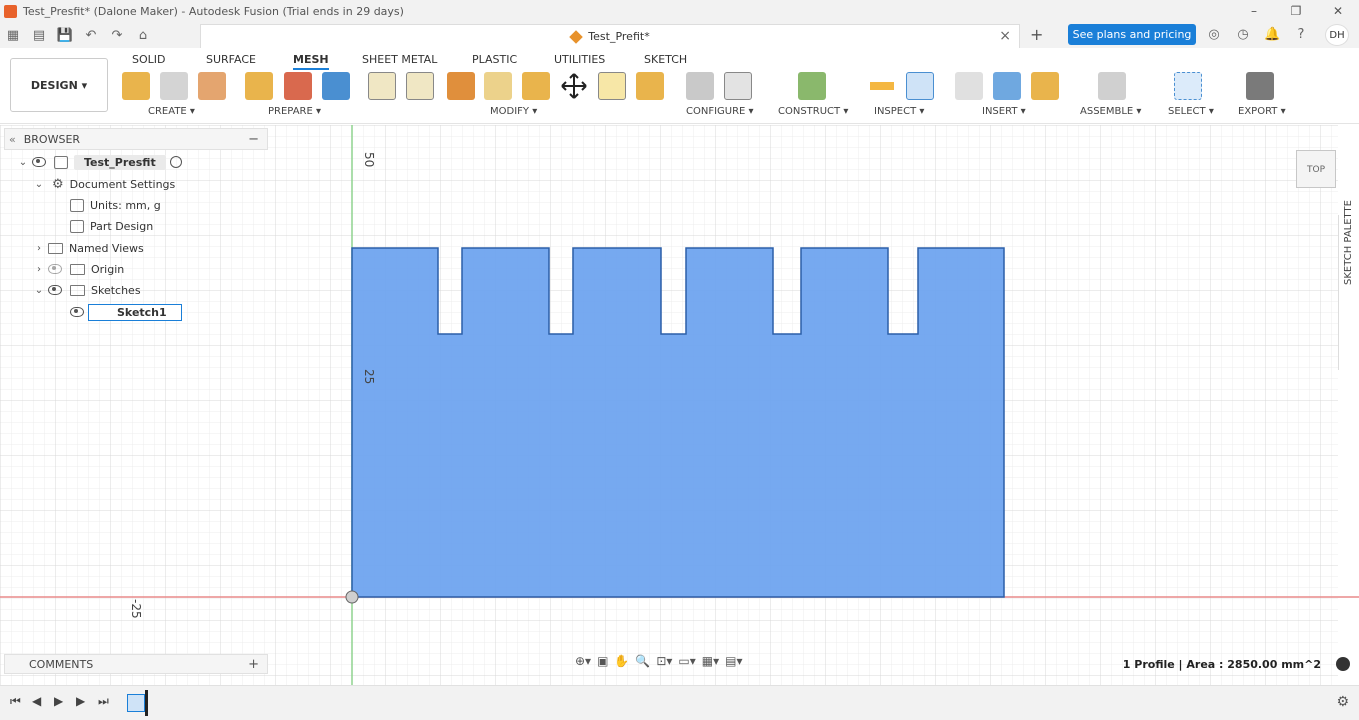 This screenshot has width=1359, height=720. What do you see at coordinates (1188, 86) in the screenshot?
I see `select-window-icon` at bounding box center [1188, 86].